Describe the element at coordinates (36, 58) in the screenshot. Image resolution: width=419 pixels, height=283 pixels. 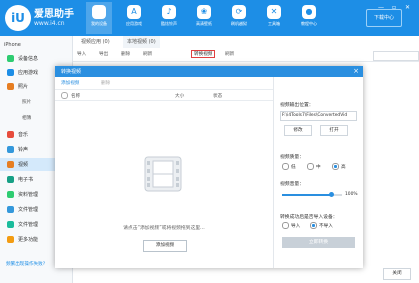
I see `sidebar-item-device-info: 设备信息` at that location.